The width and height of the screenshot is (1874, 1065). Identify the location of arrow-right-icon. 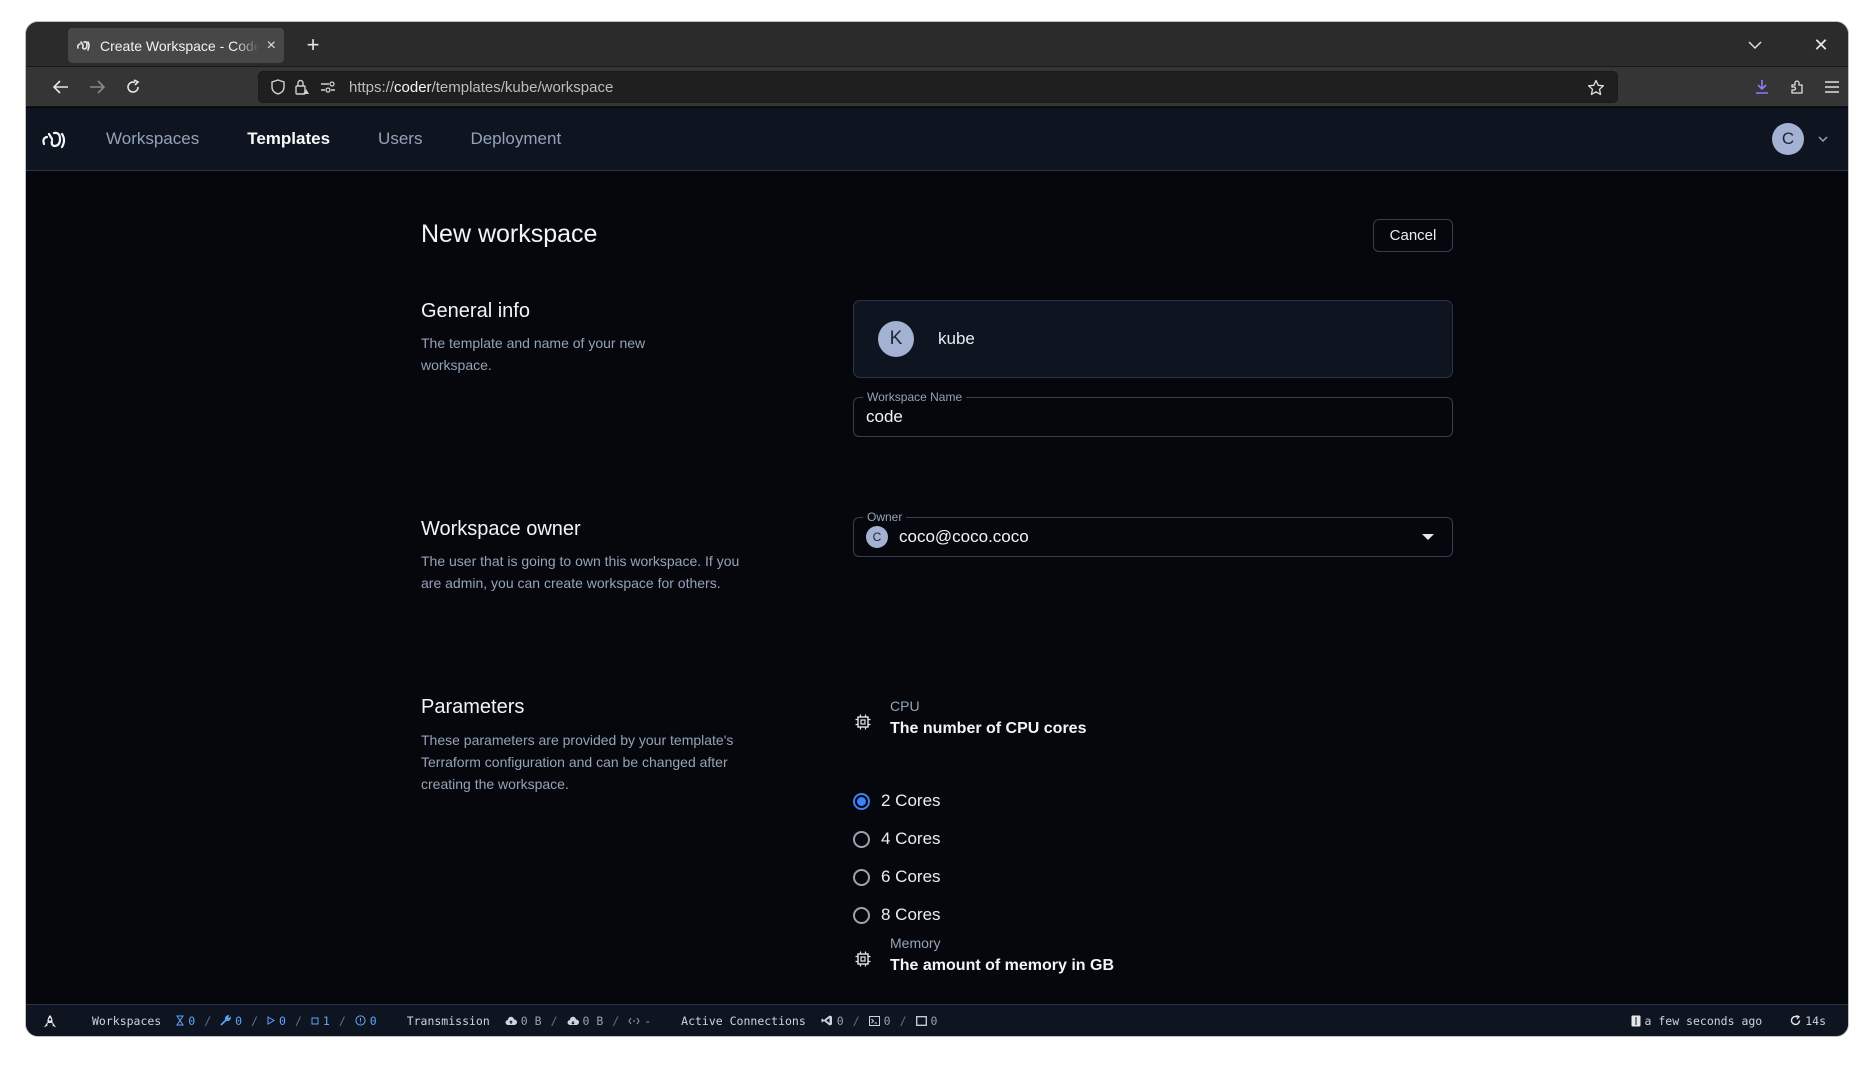
(97, 87).